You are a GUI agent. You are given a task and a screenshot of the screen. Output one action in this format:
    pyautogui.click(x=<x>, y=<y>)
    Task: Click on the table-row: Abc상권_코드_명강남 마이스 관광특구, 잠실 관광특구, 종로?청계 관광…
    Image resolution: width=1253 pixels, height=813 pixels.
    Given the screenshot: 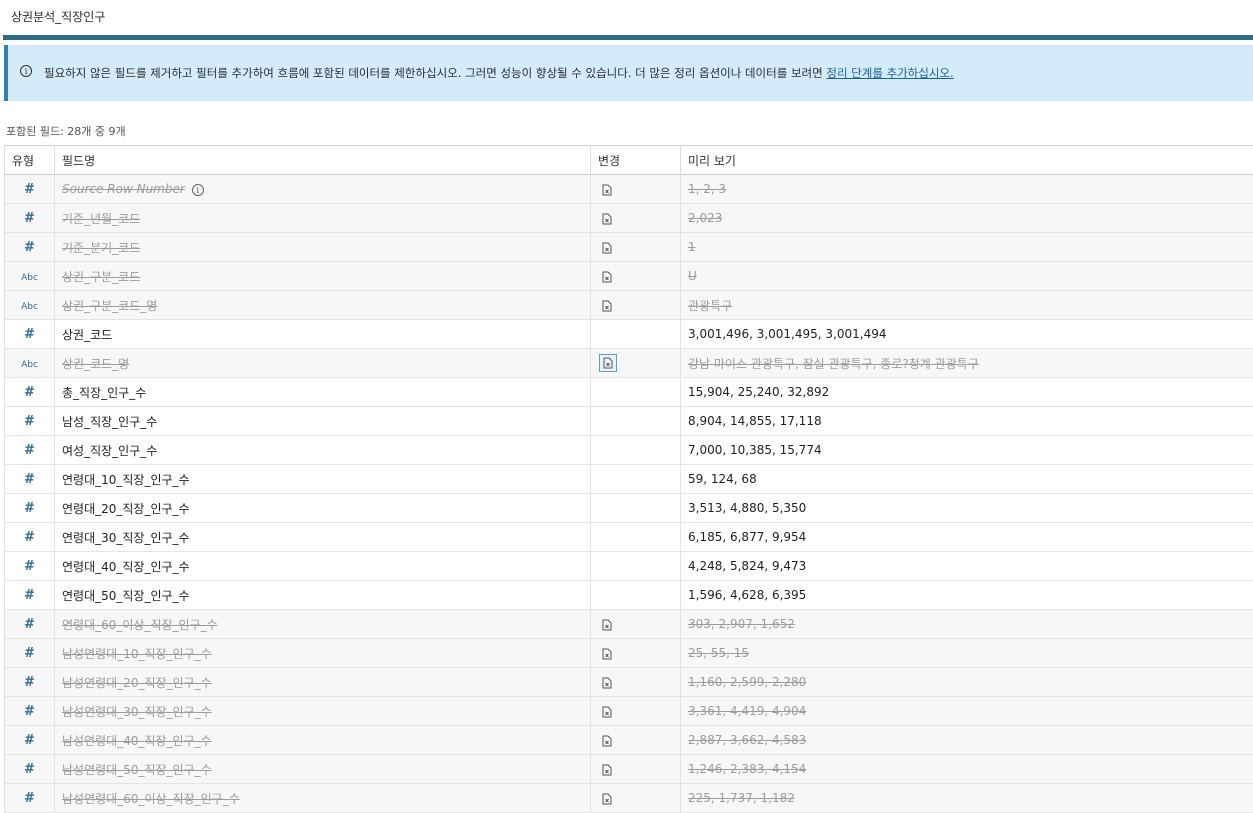 What is the action you would take?
    pyautogui.click(x=629, y=363)
    